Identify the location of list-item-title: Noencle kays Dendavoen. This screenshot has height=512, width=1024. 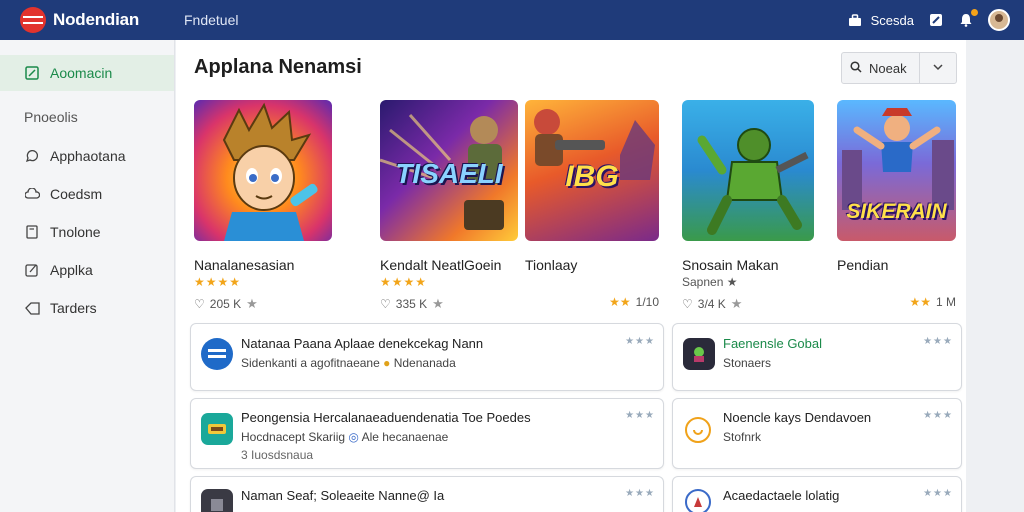
(797, 417).